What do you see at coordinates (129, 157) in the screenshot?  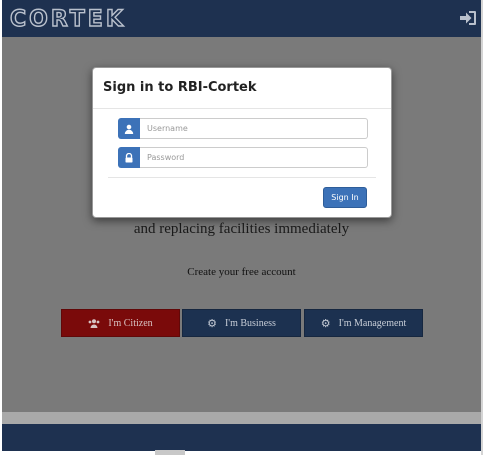 I see `lock-icon` at bounding box center [129, 157].